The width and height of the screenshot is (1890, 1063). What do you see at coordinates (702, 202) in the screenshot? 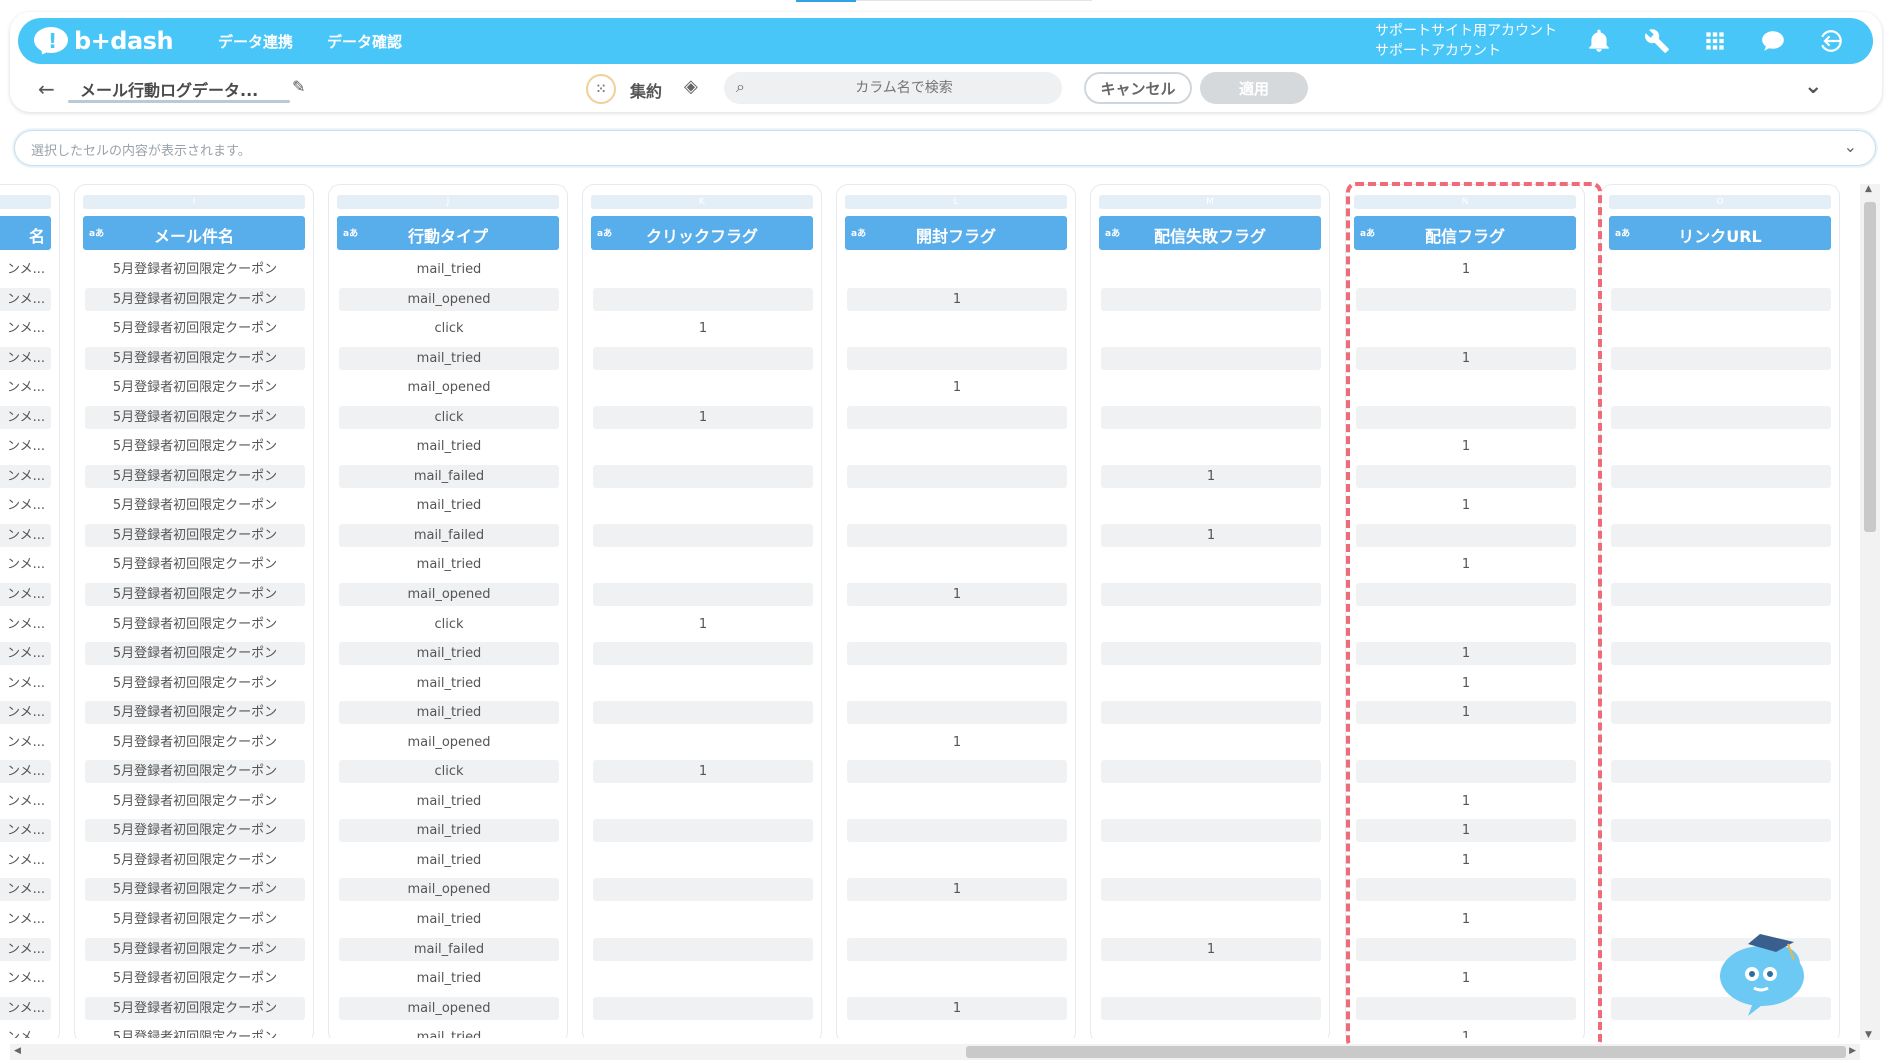
I see `column-letter: K` at bounding box center [702, 202].